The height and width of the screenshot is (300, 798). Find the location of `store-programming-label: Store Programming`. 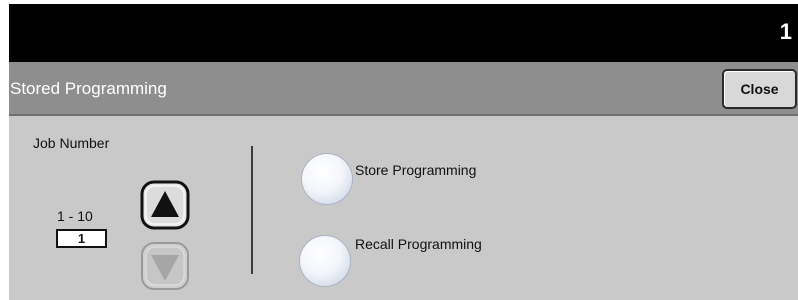

store-programming-label: Store Programming is located at coordinates (415, 170).